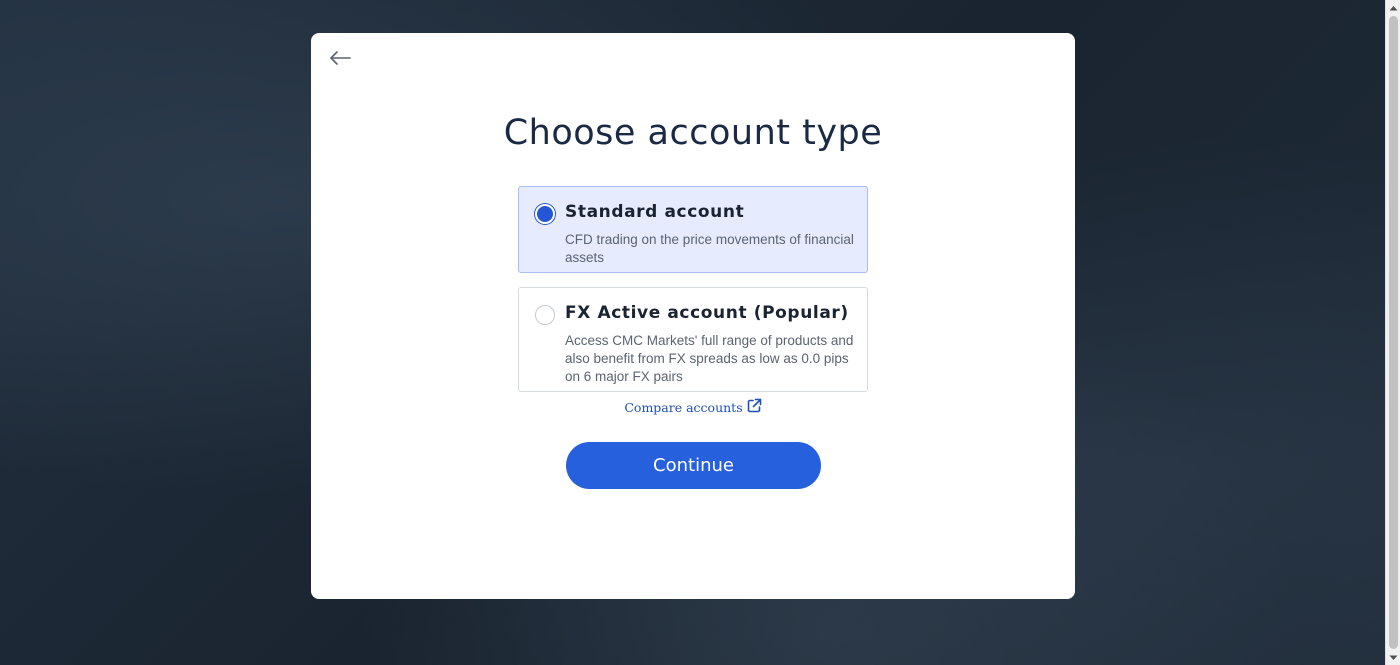 This screenshot has width=1400, height=665. Describe the element at coordinates (707, 313) in the screenshot. I see `option-title: FX Active account (Popular)` at that location.